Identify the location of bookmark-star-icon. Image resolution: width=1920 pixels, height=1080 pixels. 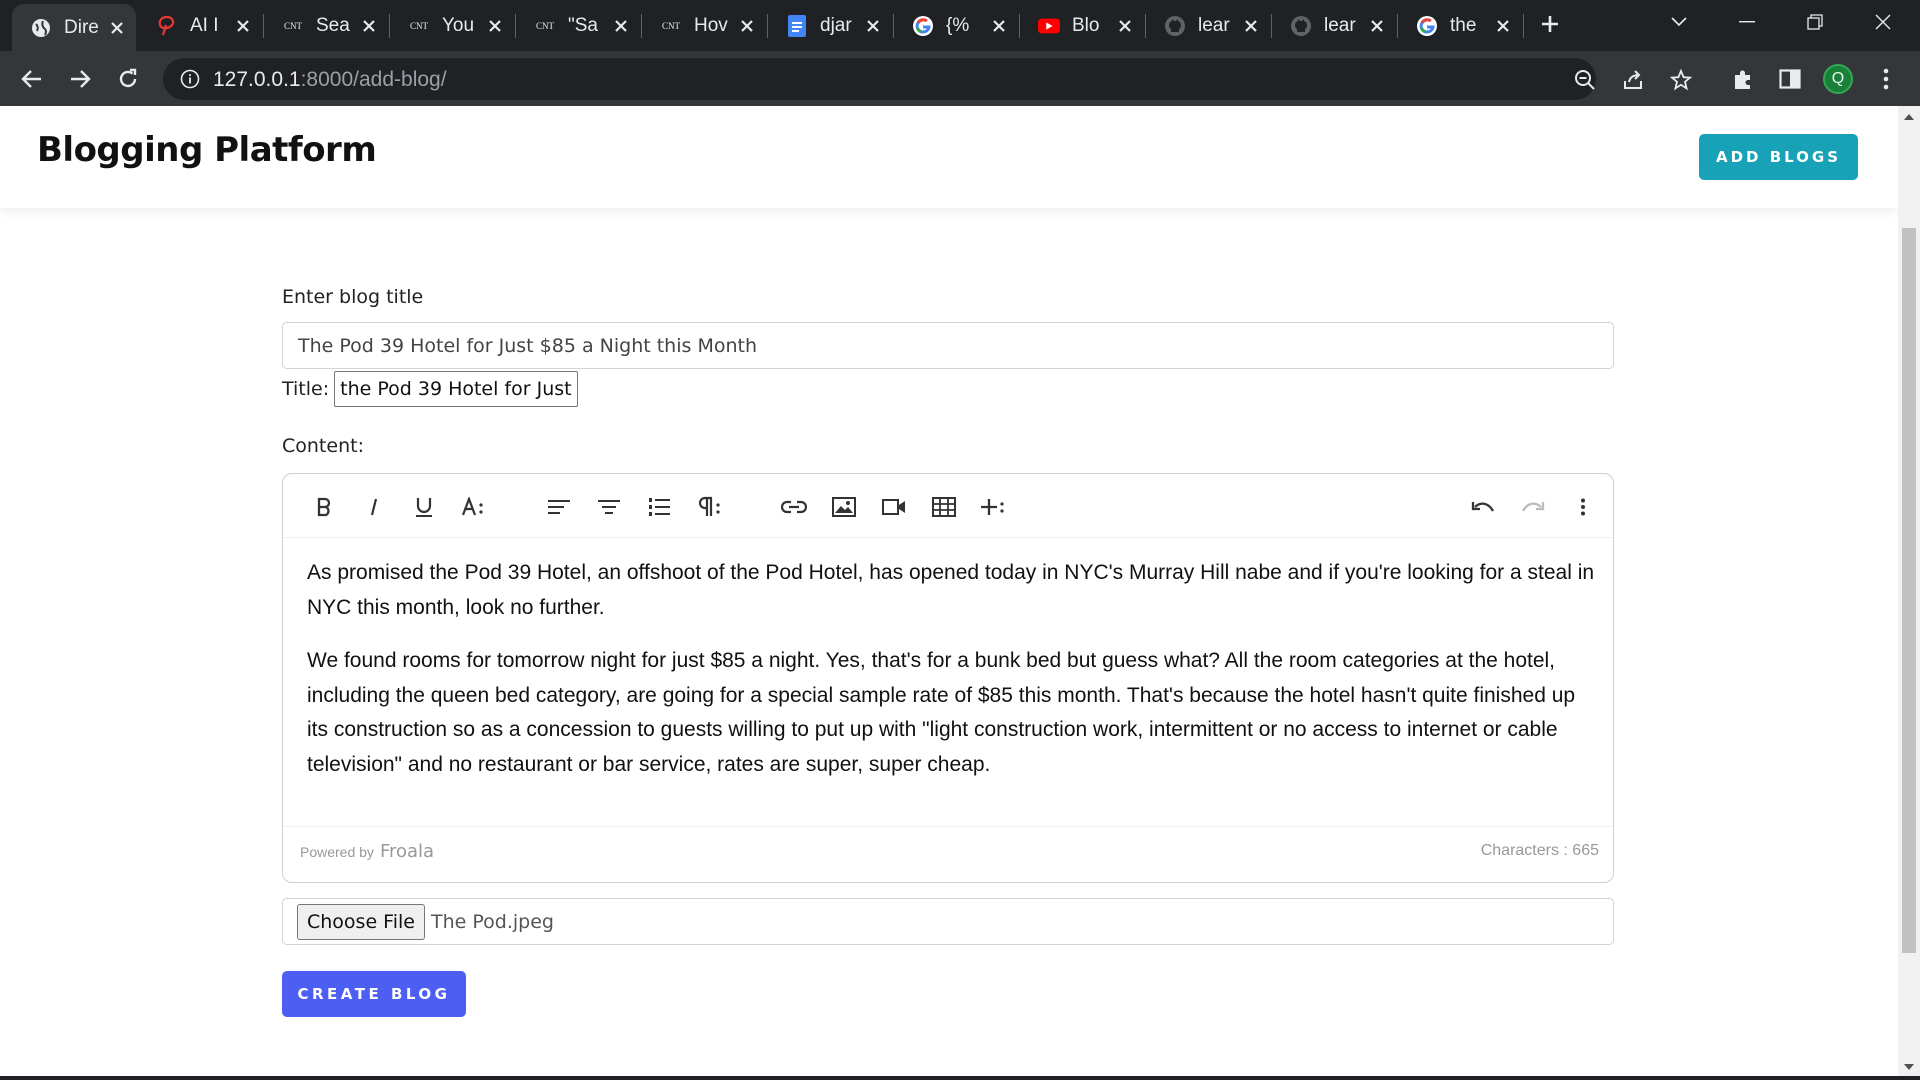
(1681, 80).